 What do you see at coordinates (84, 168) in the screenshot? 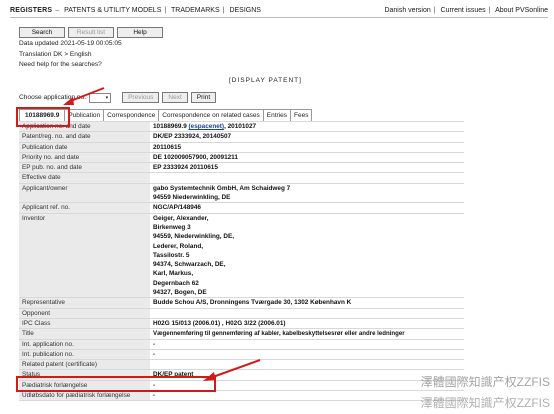
I see `row-label: EP pub. no. and date` at bounding box center [84, 168].